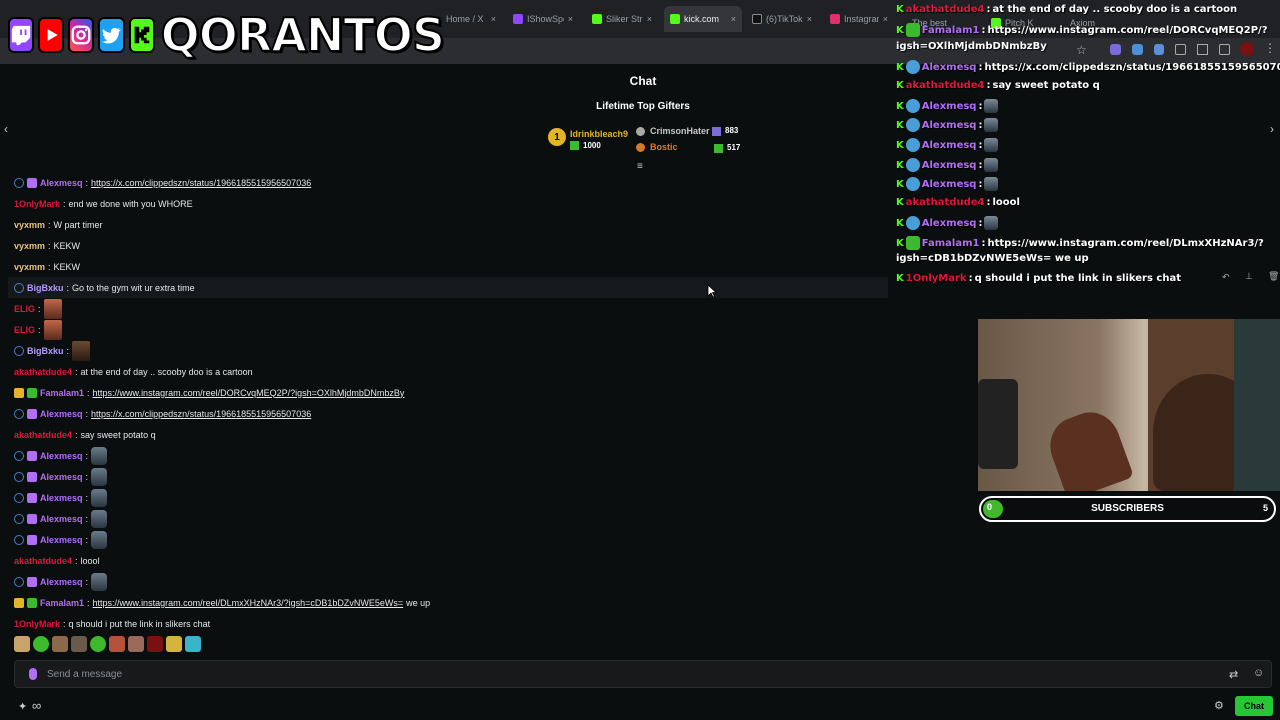 The height and width of the screenshot is (720, 1280). I want to click on chat-message: ELIG:, so click(38, 329).